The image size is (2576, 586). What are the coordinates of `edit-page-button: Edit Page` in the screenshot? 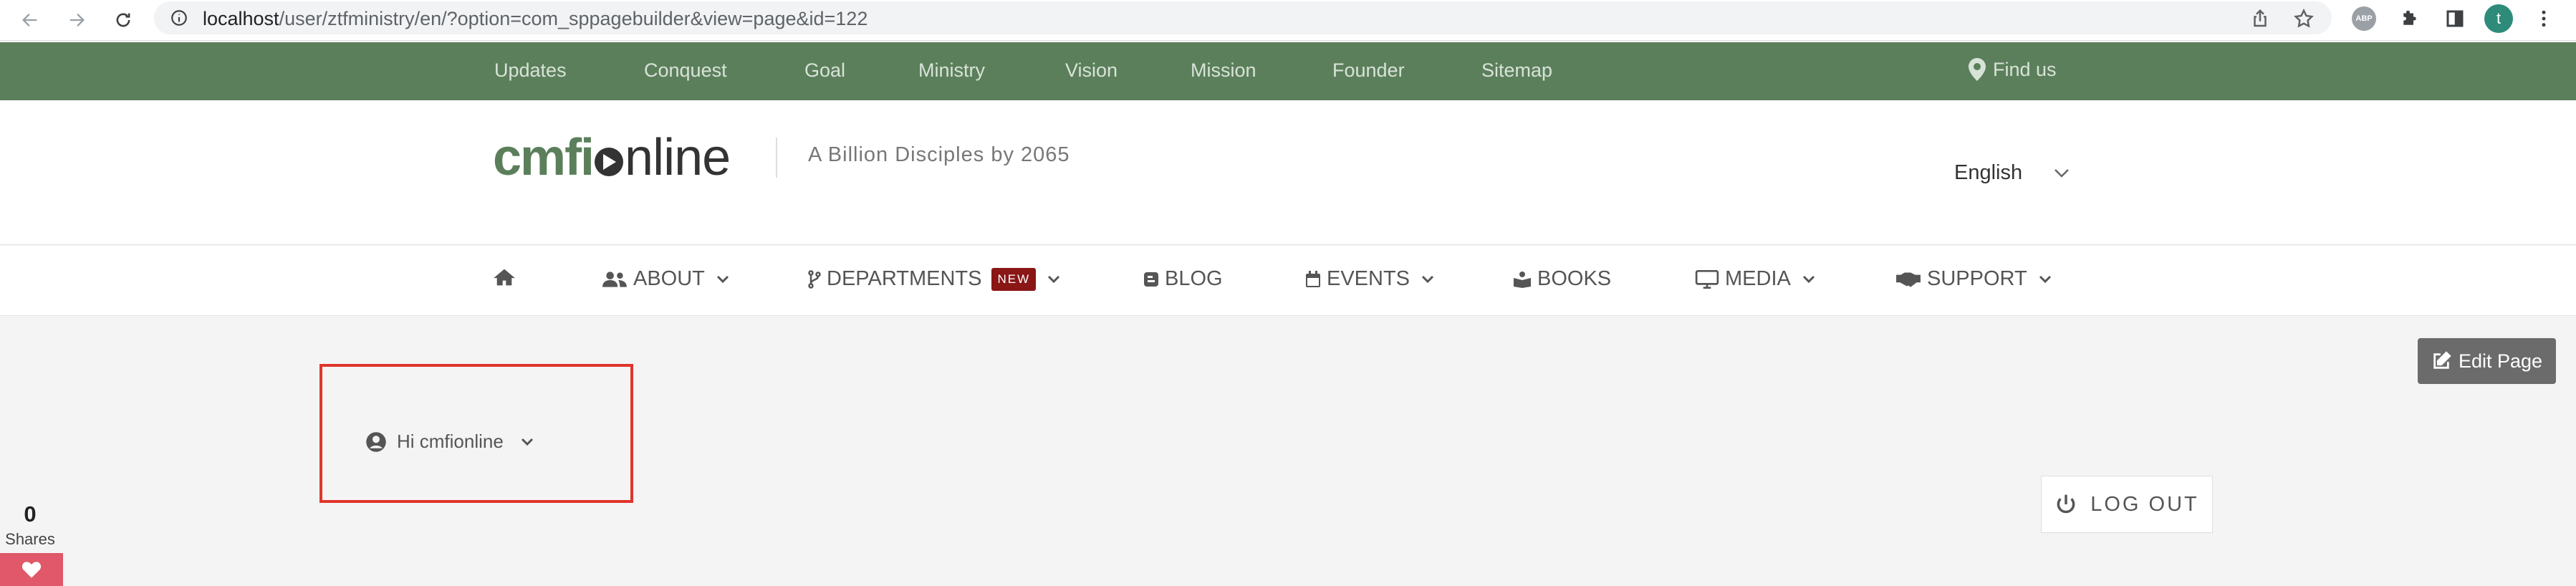 It's located at (2487, 361).